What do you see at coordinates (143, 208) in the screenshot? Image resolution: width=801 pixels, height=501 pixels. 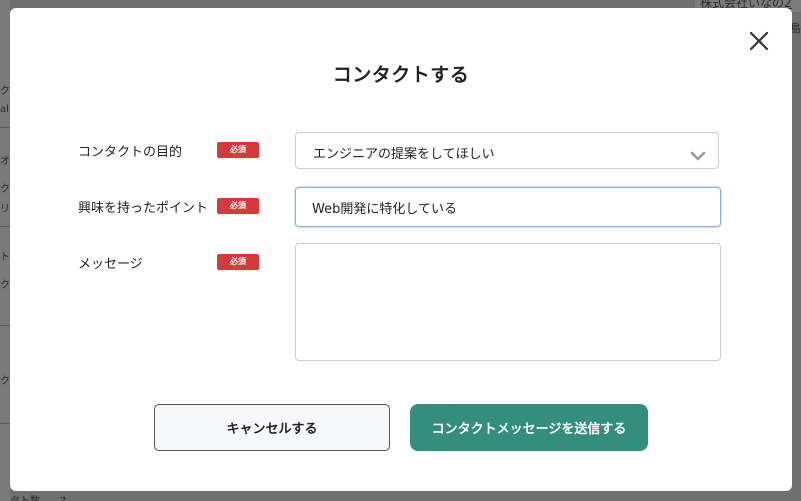 I see `interest-label: 興味を持ったポイント` at bounding box center [143, 208].